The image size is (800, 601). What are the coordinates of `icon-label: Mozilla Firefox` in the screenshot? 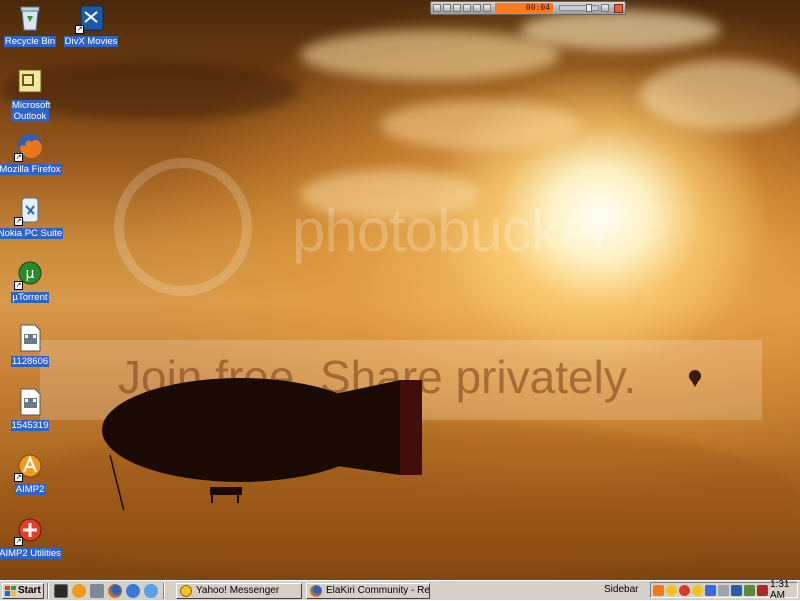 It's located at (31, 169).